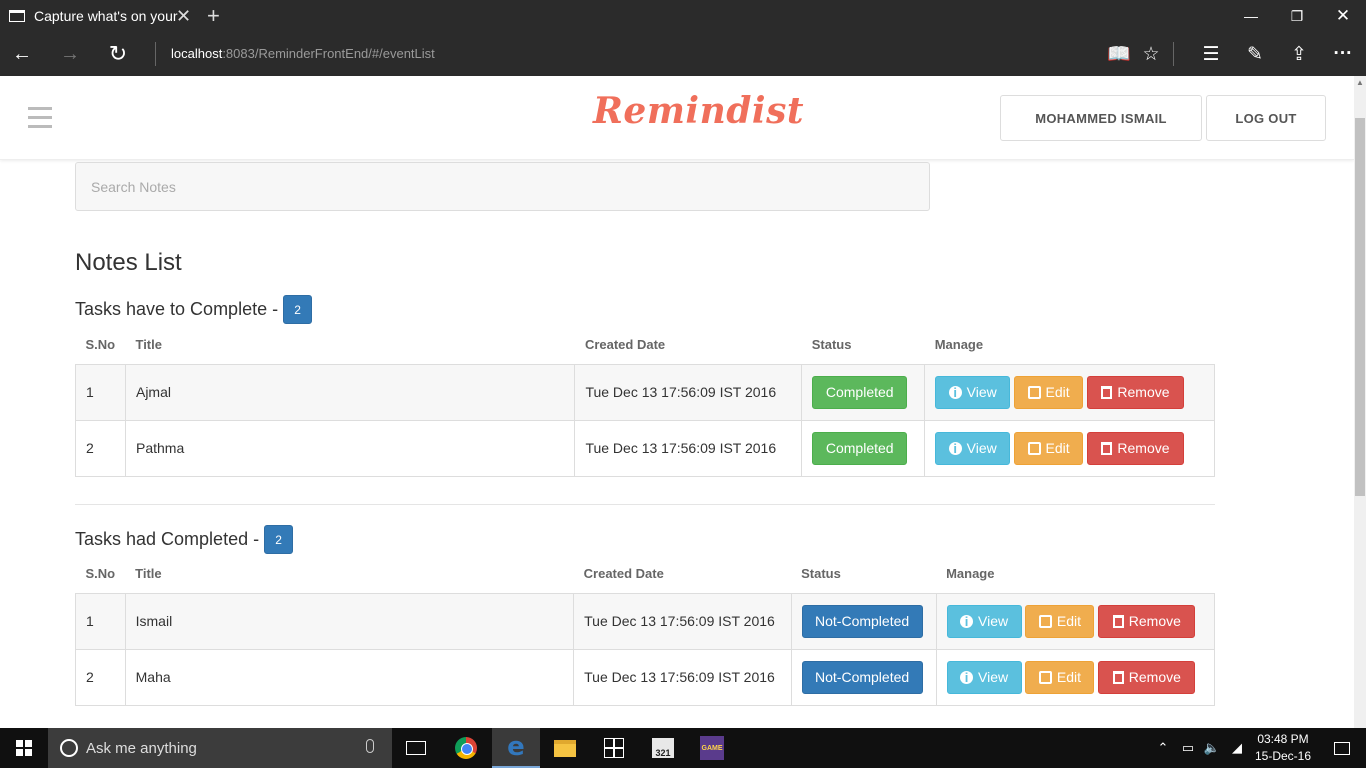 The height and width of the screenshot is (768, 1366). What do you see at coordinates (466, 748) in the screenshot?
I see `chrome-taskbar-button` at bounding box center [466, 748].